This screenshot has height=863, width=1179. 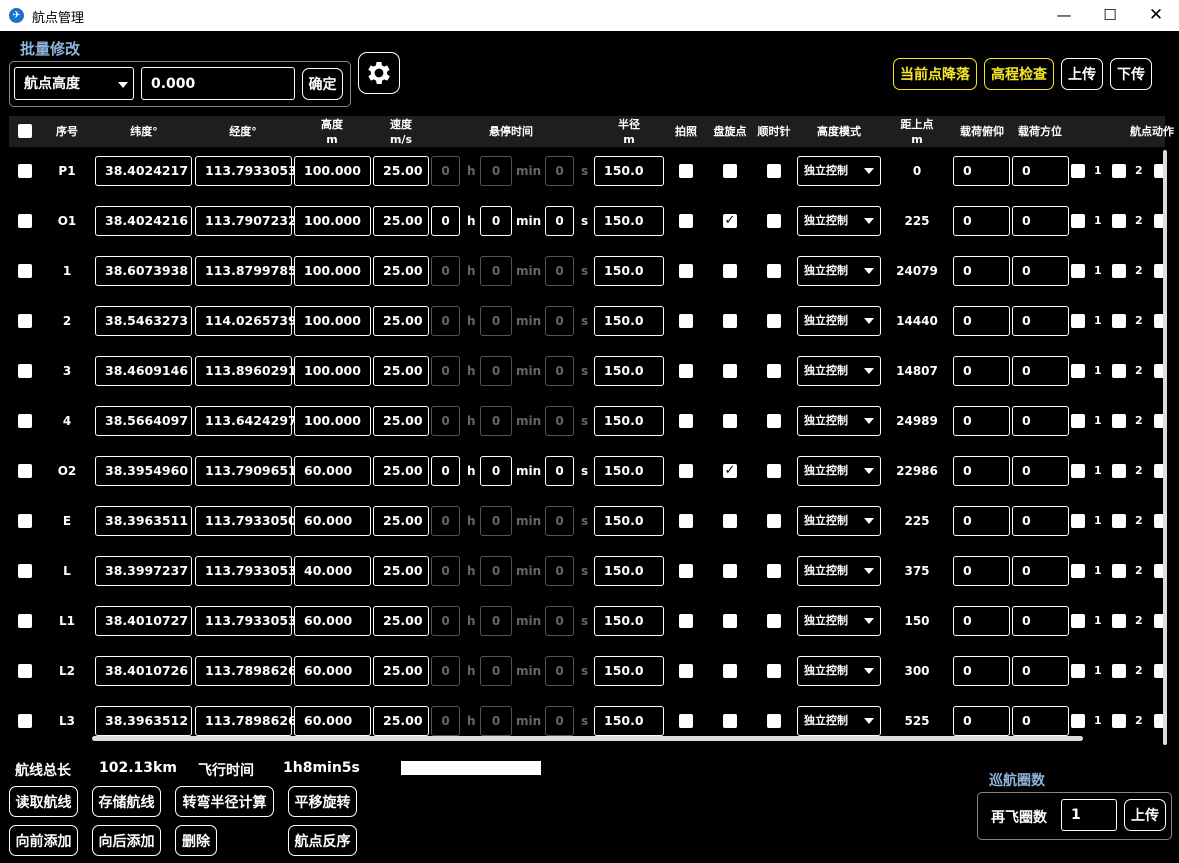 I want to click on latitude-input: 38.3954960, so click(x=143, y=471).